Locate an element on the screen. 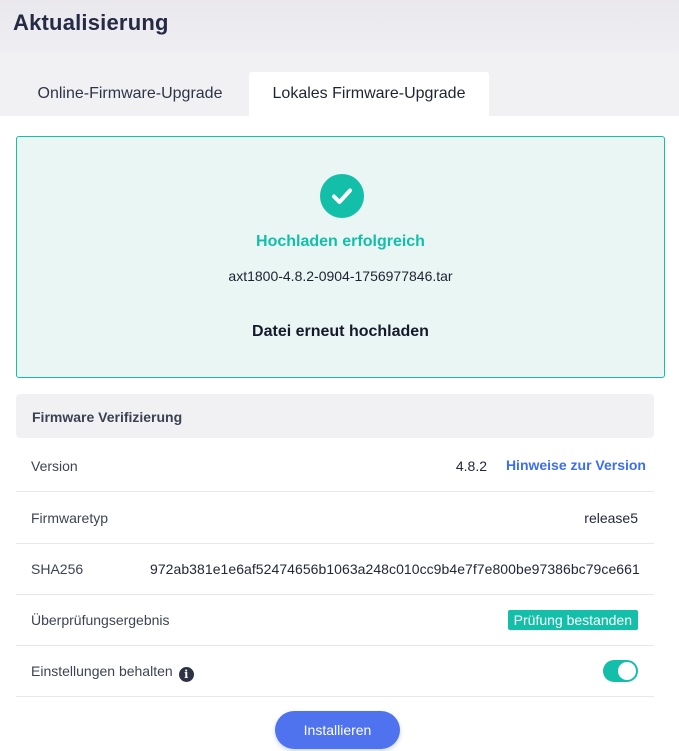 The height and width of the screenshot is (751, 679). tab-online-firmware-upgrade: Online-Firmware-Upgrade is located at coordinates (130, 94).